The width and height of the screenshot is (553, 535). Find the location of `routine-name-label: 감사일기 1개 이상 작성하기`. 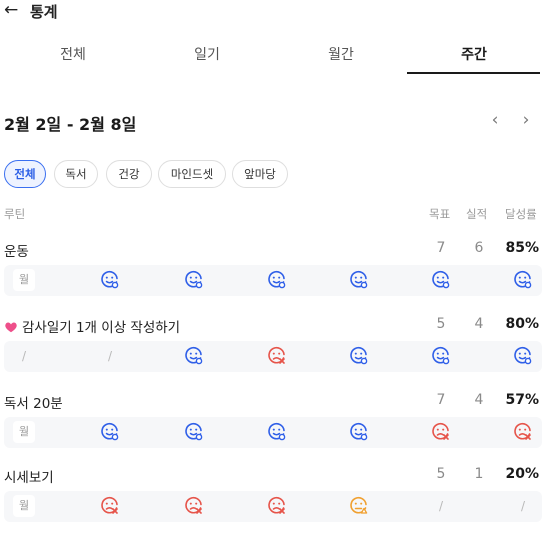

routine-name-label: 감사일기 1개 이상 작성하기 is located at coordinates (101, 328).